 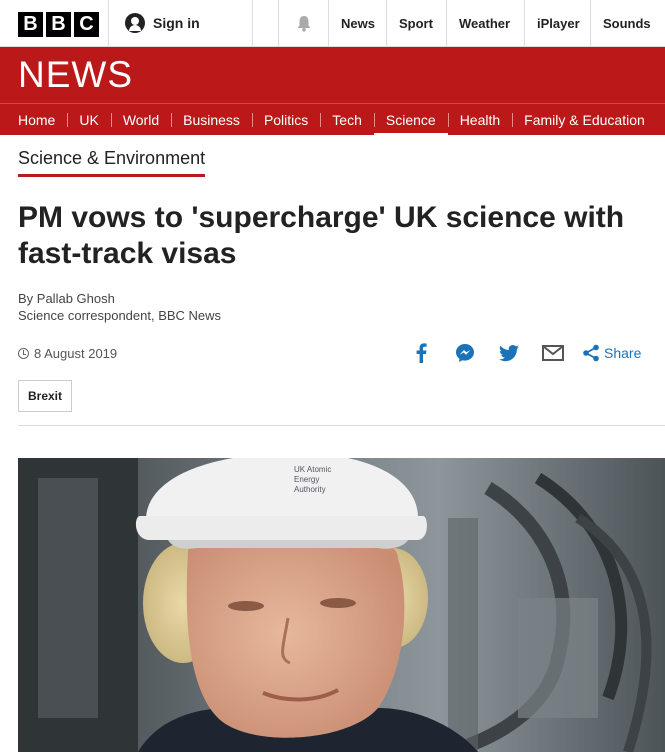 What do you see at coordinates (76, 353) in the screenshot?
I see `date-text: 8 August 2019` at bounding box center [76, 353].